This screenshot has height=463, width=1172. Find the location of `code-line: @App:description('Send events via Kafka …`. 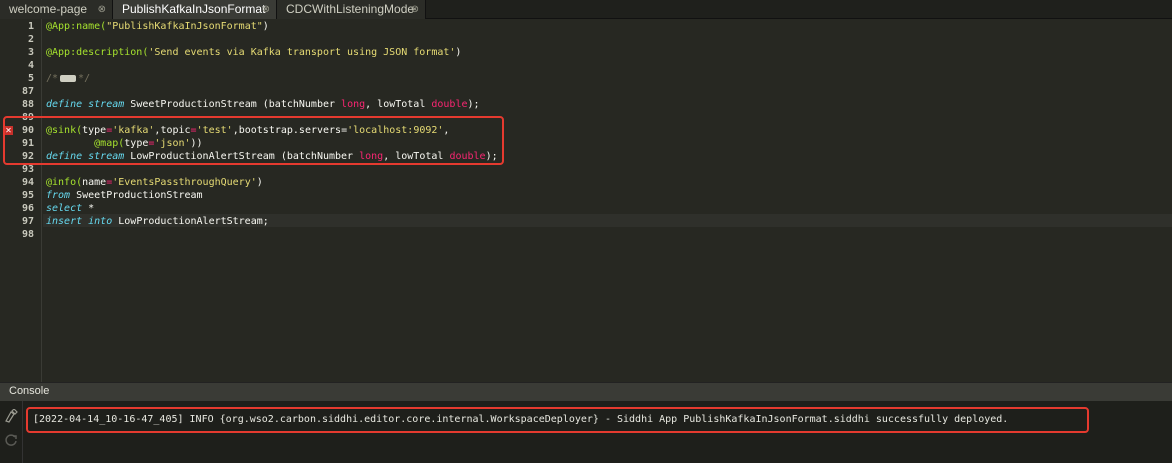

code-line: @App:description('Send events via Kafka … is located at coordinates (254, 52).